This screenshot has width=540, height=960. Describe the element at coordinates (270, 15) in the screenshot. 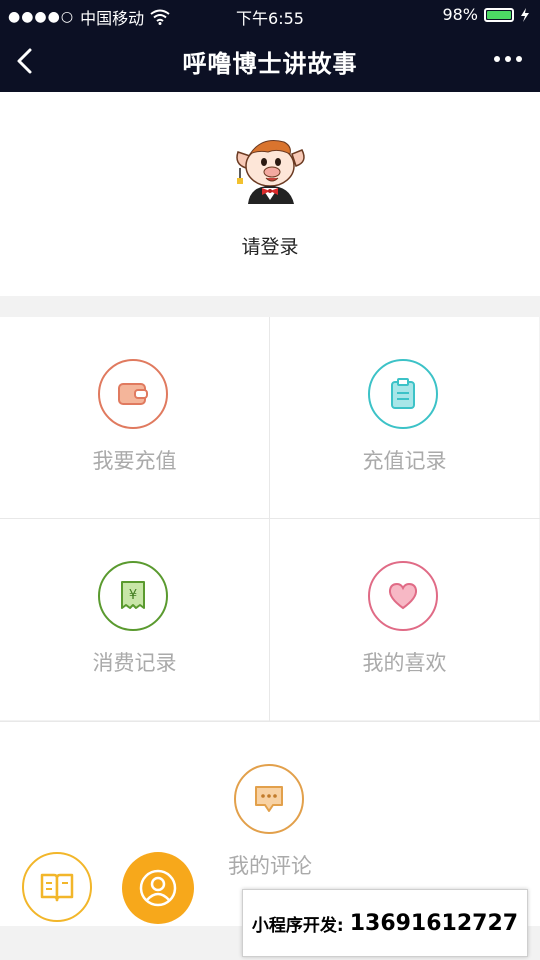

I see `status-bar: ●●●●○ 中国移动 下午6:55 98%` at that location.